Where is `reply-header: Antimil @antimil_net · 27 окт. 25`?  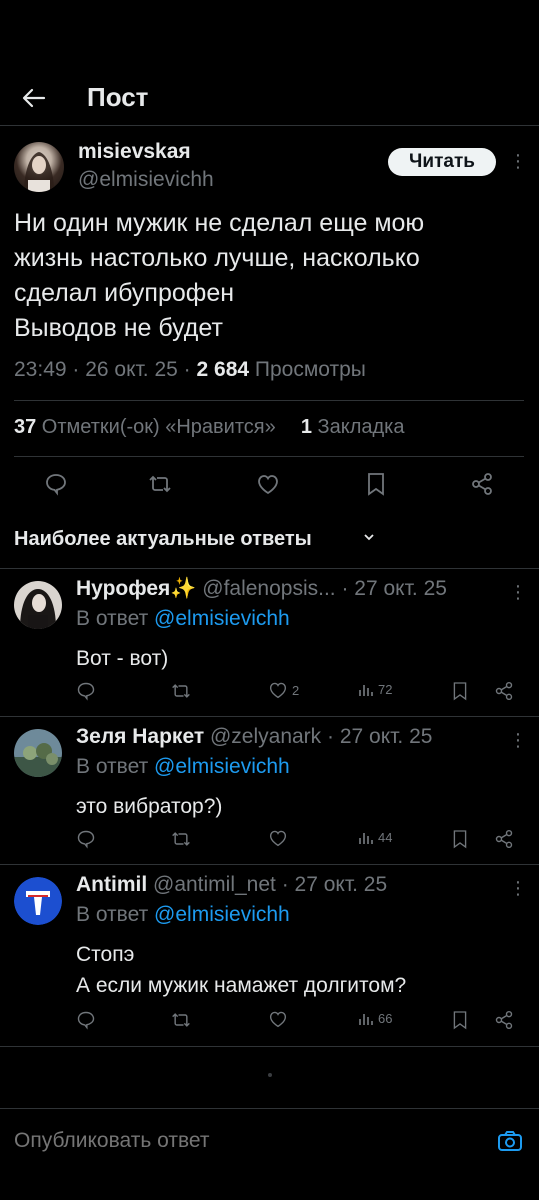 reply-header: Antimil @antimil_net · 27 окт. 25 is located at coordinates (231, 885).